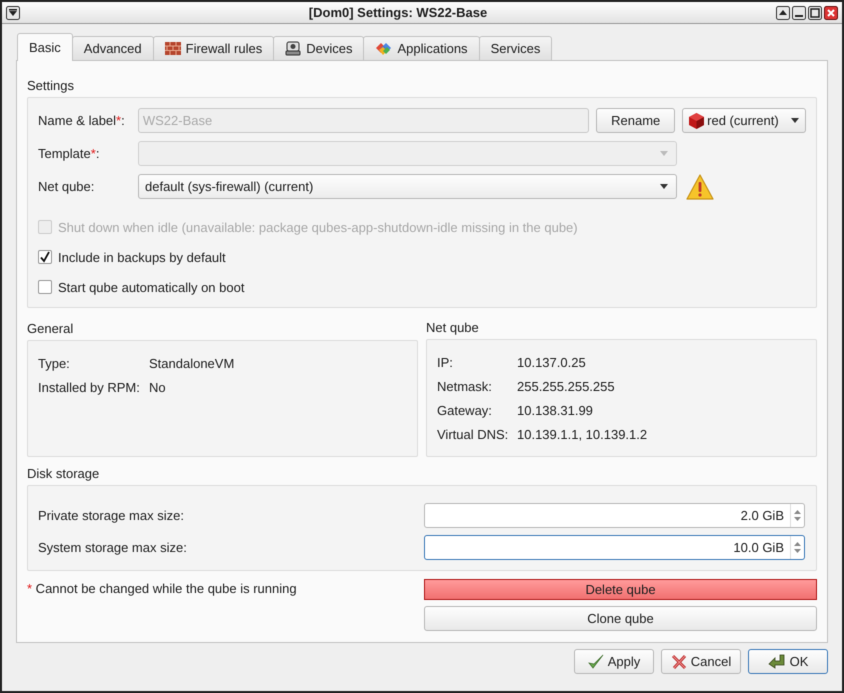 The height and width of the screenshot is (693, 844). I want to click on ok-button: OK, so click(788, 661).